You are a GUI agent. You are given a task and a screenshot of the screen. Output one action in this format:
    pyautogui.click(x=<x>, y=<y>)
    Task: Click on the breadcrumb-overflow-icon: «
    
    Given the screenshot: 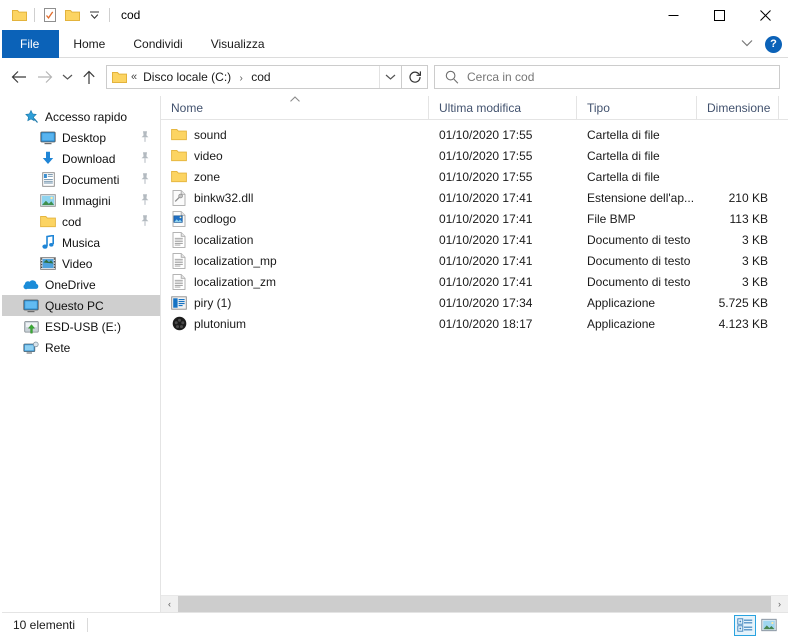 What is the action you would take?
    pyautogui.click(x=134, y=77)
    